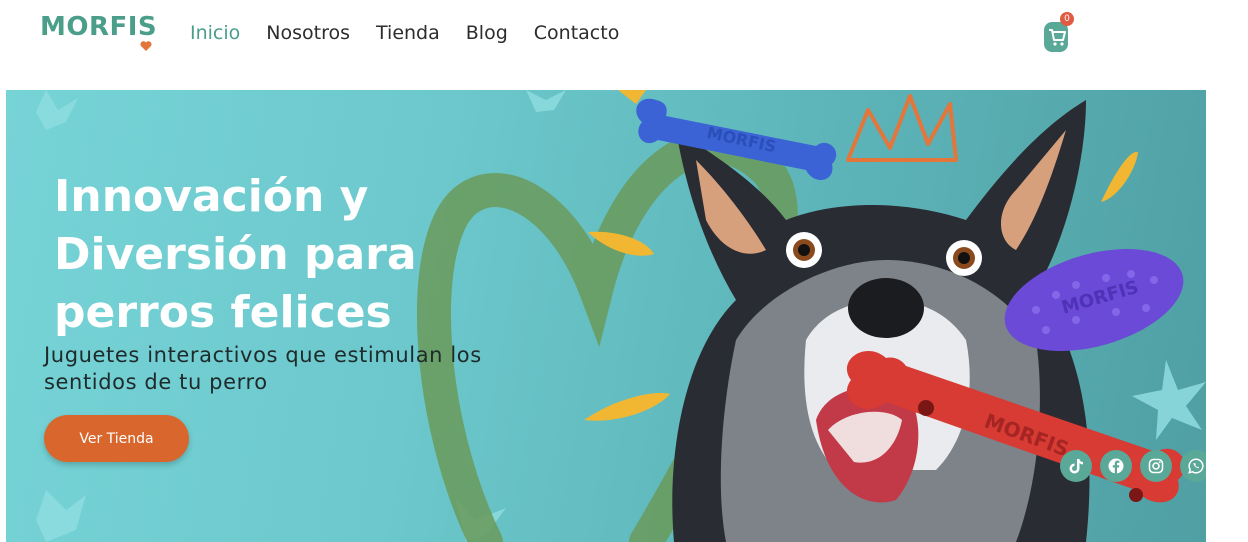 The height and width of the screenshot is (542, 1248). I want to click on nav-item-tienda: Tienda, so click(408, 33).